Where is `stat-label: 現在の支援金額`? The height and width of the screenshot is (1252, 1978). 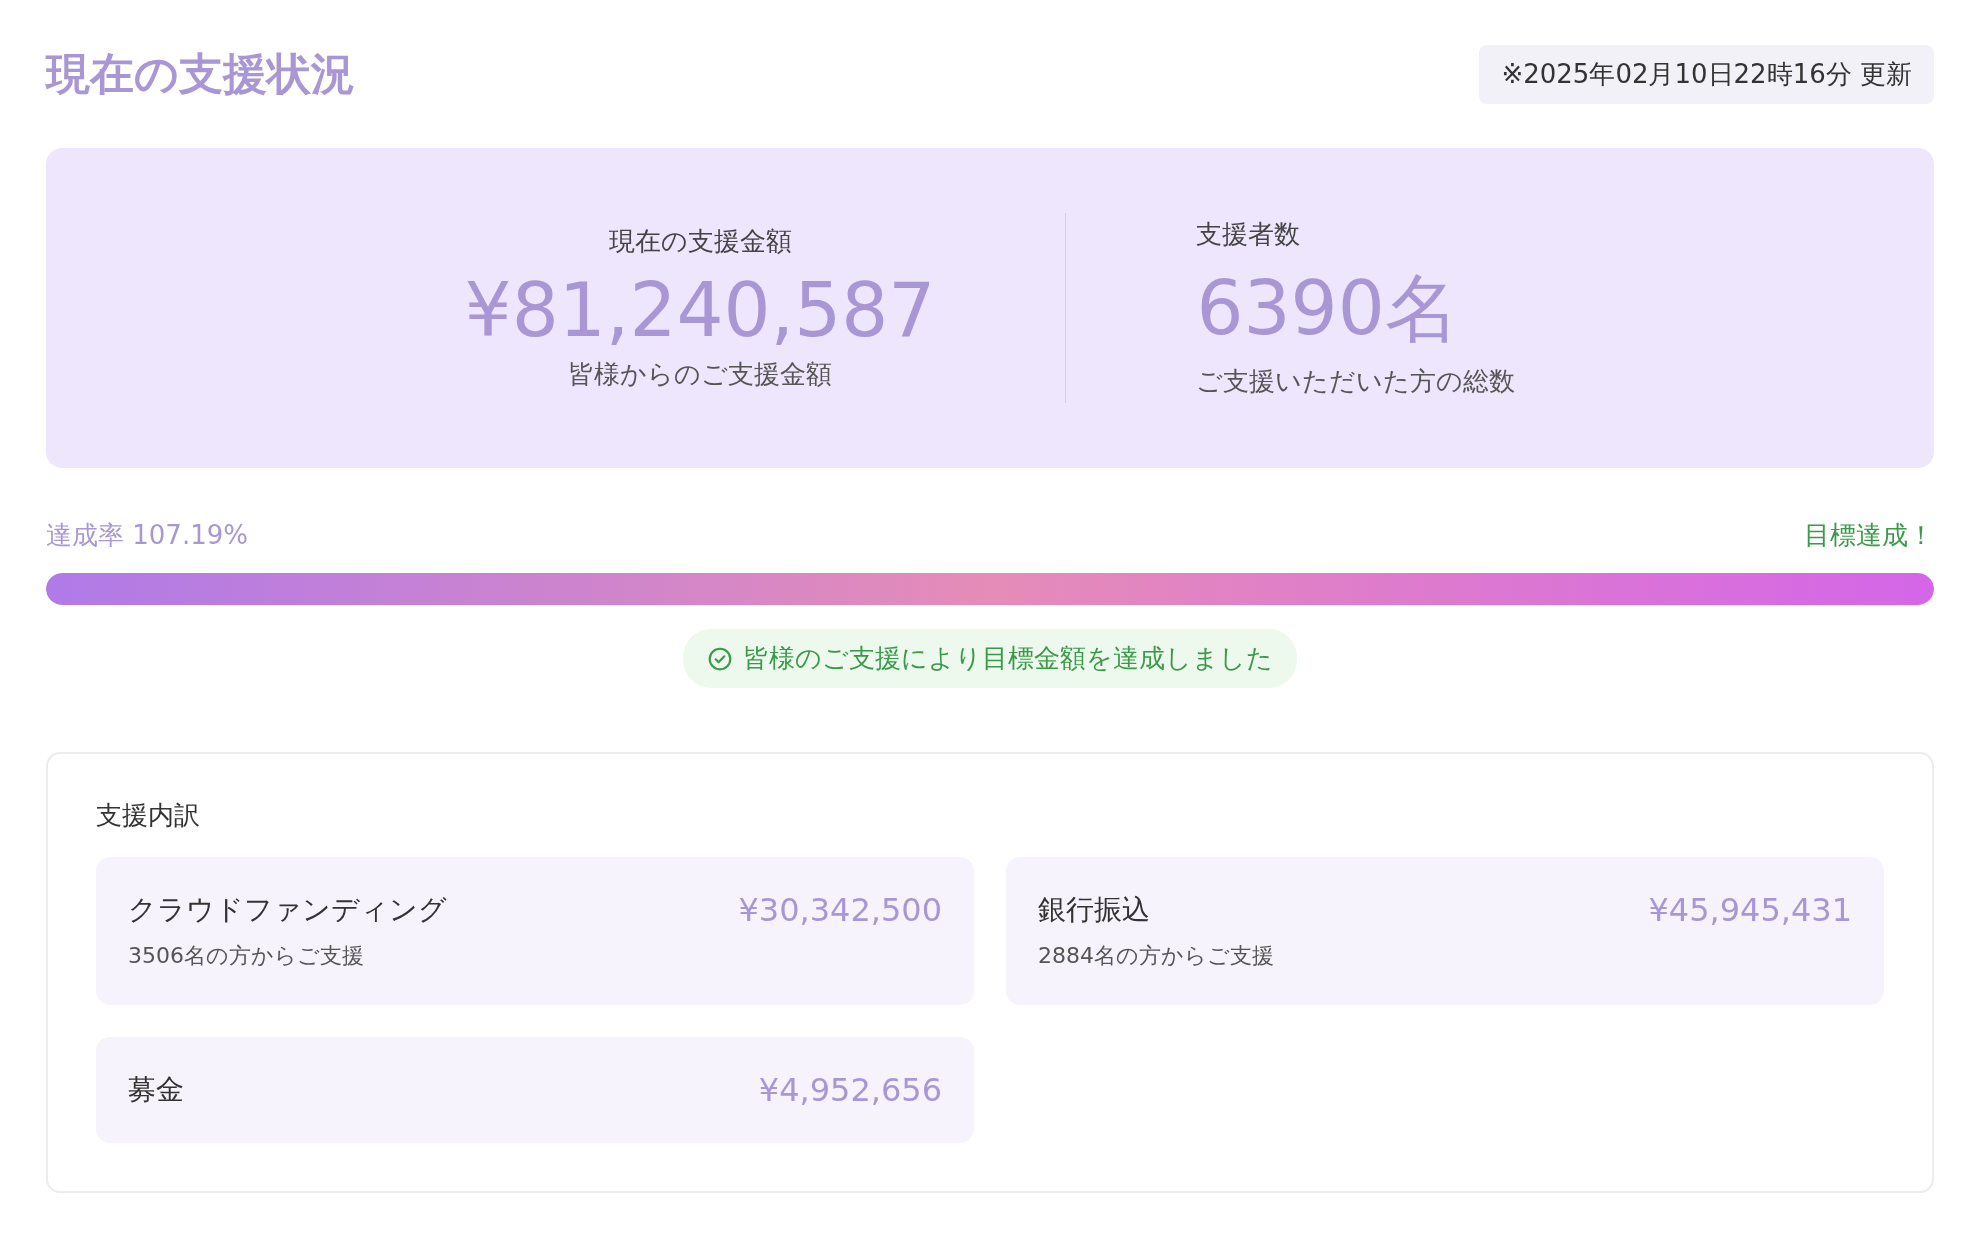
stat-label: 現在の支援金額 is located at coordinates (700, 241).